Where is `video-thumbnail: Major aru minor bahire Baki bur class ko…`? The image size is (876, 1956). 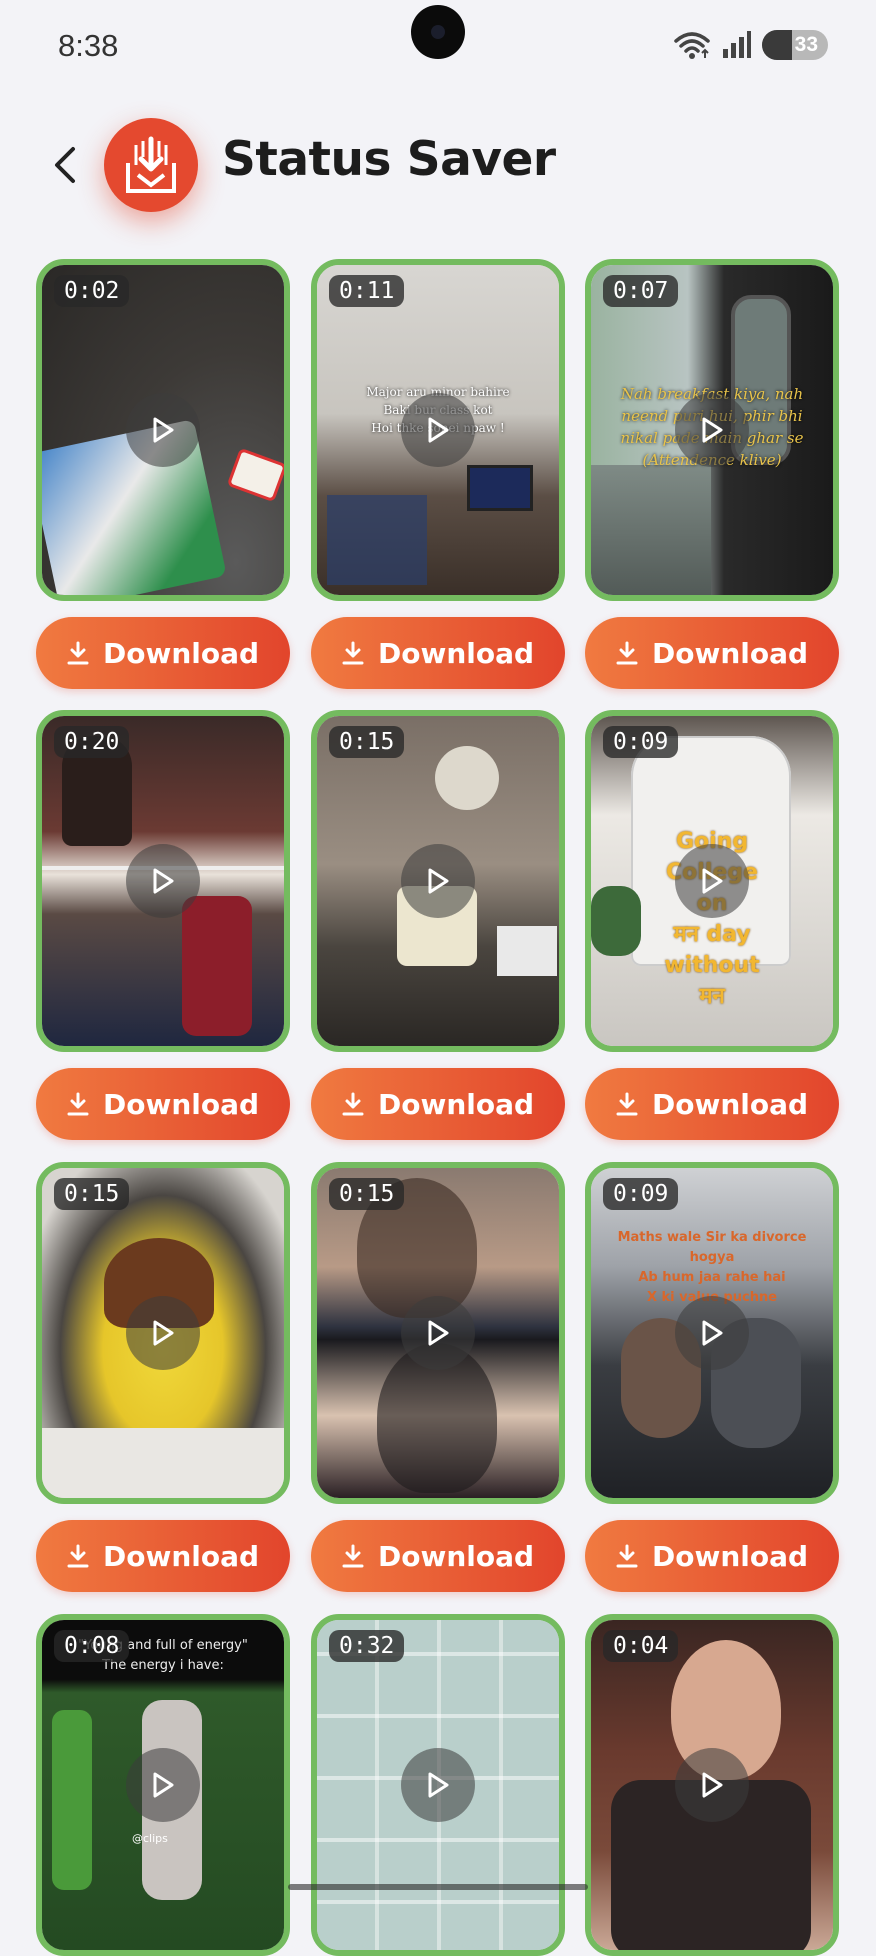 video-thumbnail: Major aru minor bahire Baki bur class ko… is located at coordinates (438, 430).